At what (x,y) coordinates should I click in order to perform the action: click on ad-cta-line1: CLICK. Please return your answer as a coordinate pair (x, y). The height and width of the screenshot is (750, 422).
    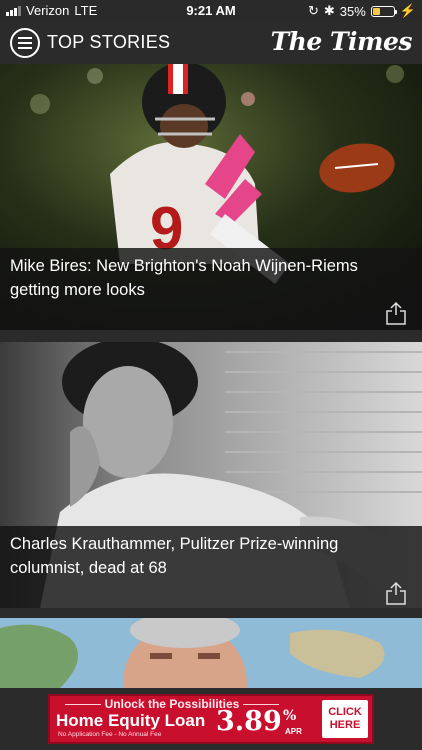
    Looking at the image, I should click on (345, 712).